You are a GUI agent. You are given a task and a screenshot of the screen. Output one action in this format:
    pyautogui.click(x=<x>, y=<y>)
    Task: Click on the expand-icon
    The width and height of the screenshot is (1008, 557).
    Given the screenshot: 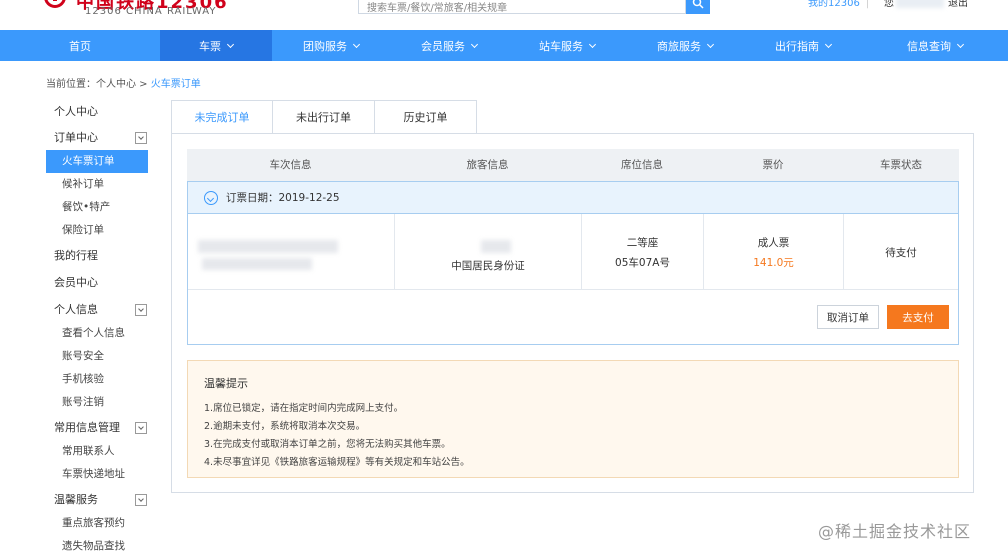 What is the action you would take?
    pyautogui.click(x=211, y=197)
    